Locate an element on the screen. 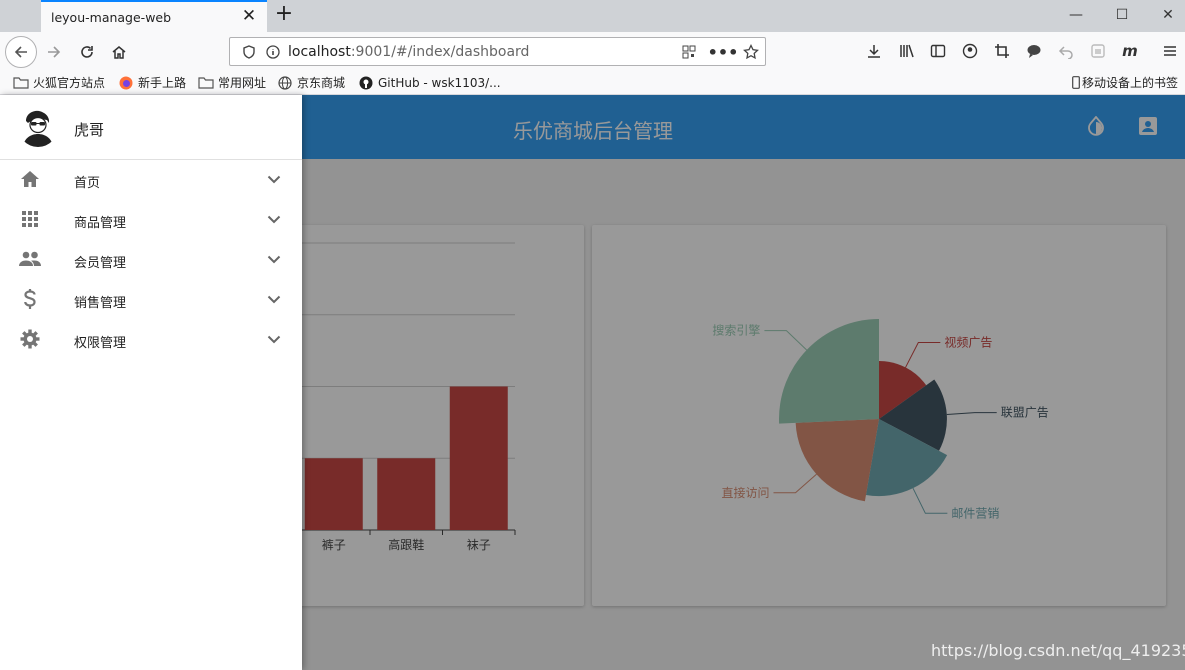 The height and width of the screenshot is (670, 1185). url-host: localhost is located at coordinates (319, 52).